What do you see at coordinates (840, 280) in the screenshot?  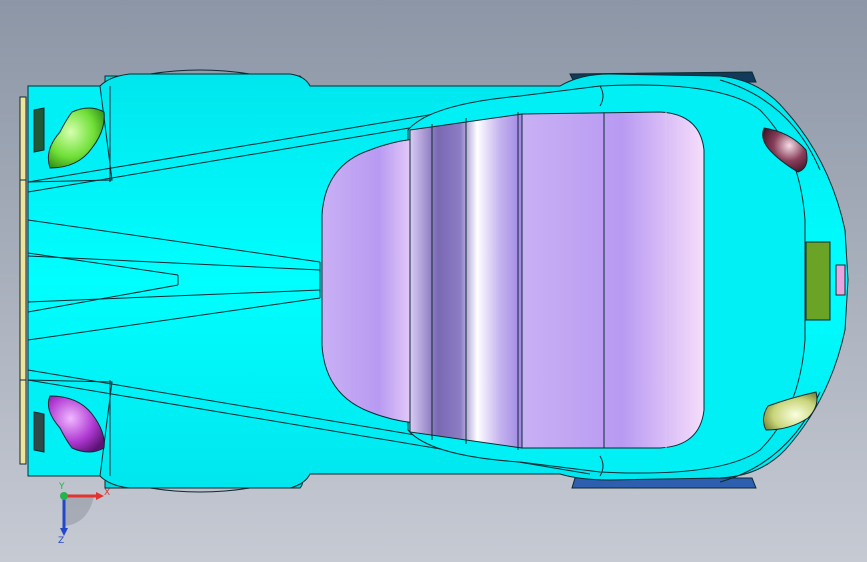 I see `nose-tab` at bounding box center [840, 280].